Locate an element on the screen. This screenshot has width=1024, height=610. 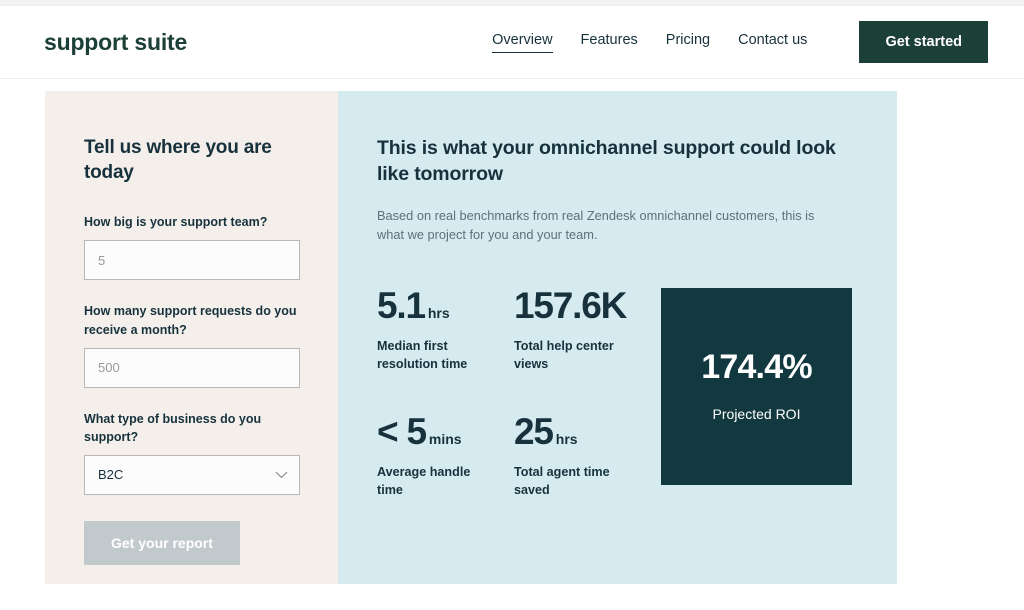
stat-number: < 5 is located at coordinates (402, 432).